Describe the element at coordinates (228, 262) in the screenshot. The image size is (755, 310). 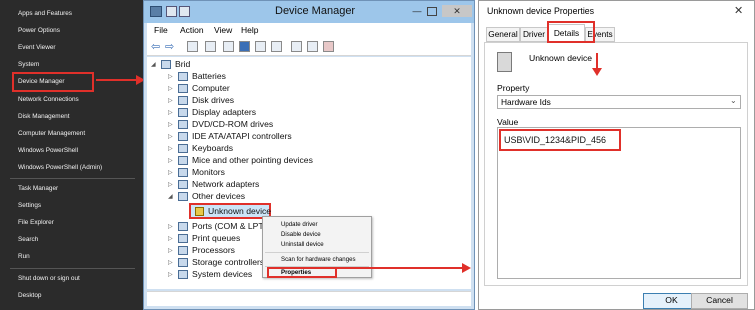
I see `tree-item: Storage controllers` at that location.